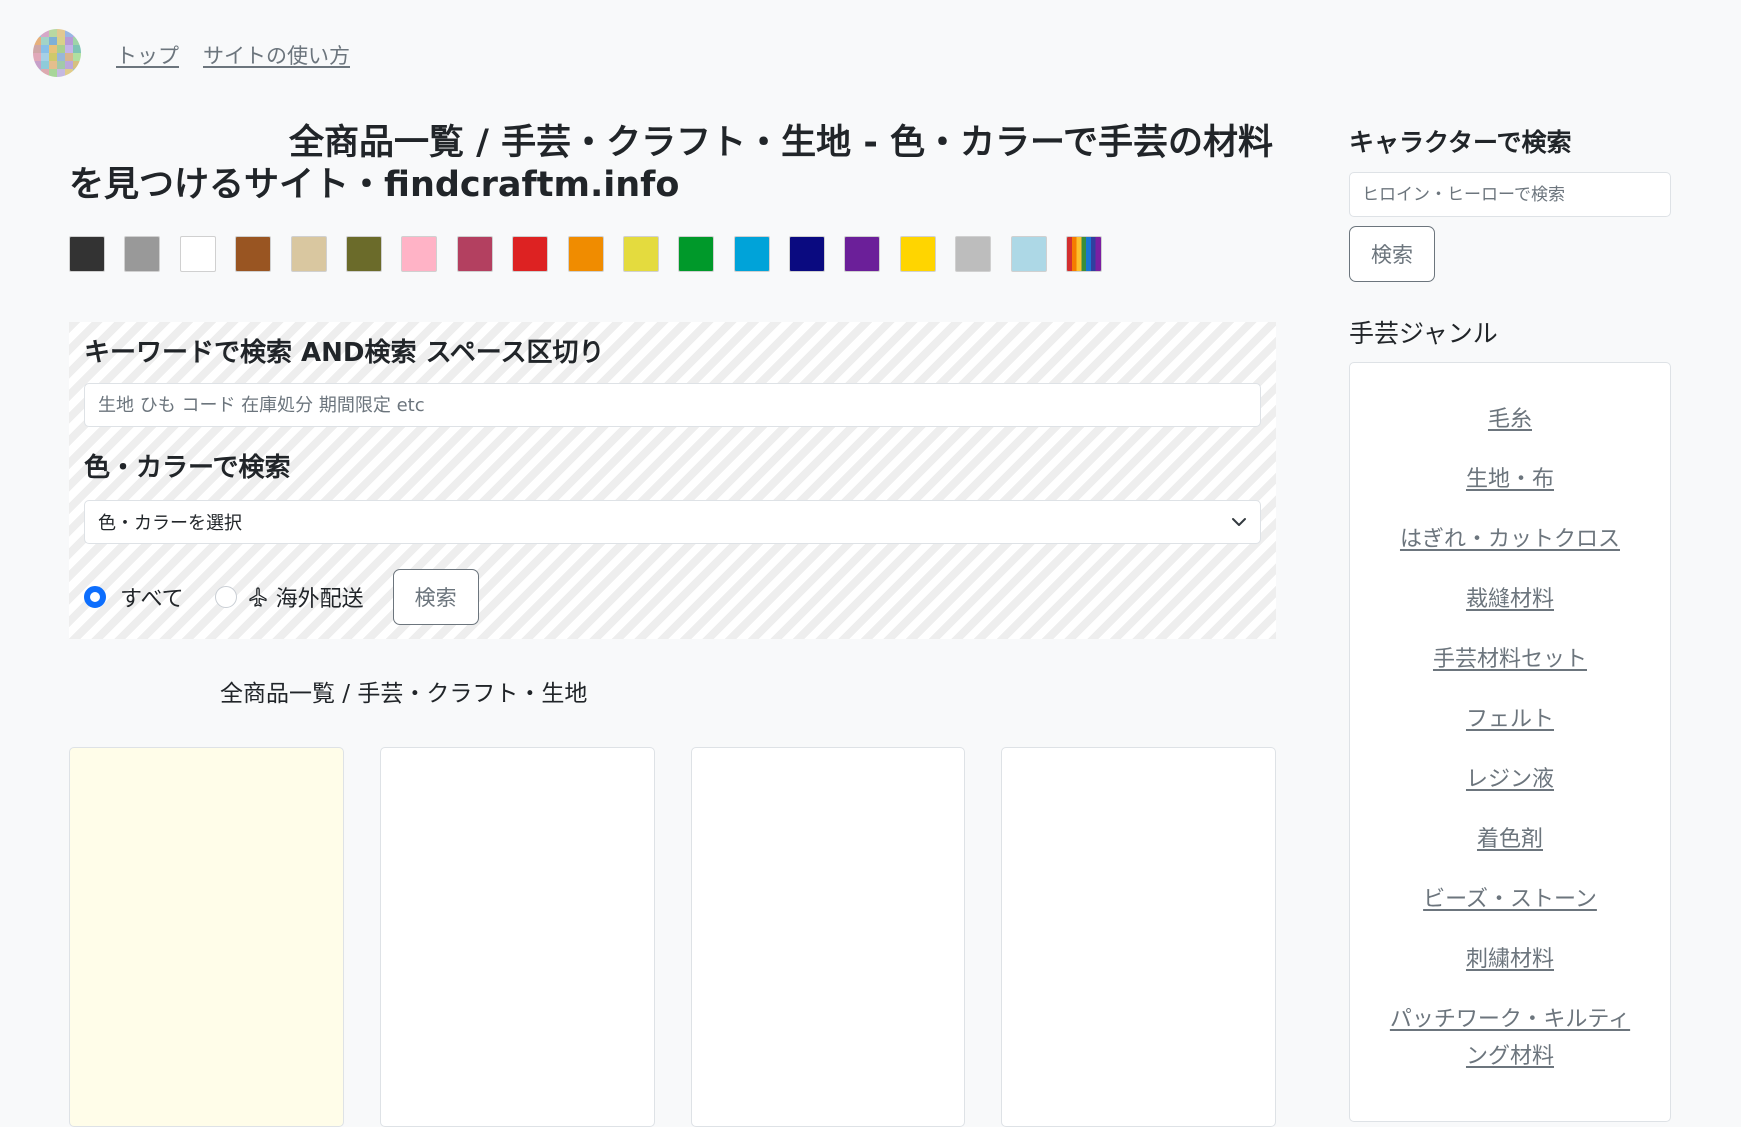 The width and height of the screenshot is (1741, 1127). What do you see at coordinates (1423, 333) in the screenshot?
I see `genre-heading: 手芸ジャンル` at bounding box center [1423, 333].